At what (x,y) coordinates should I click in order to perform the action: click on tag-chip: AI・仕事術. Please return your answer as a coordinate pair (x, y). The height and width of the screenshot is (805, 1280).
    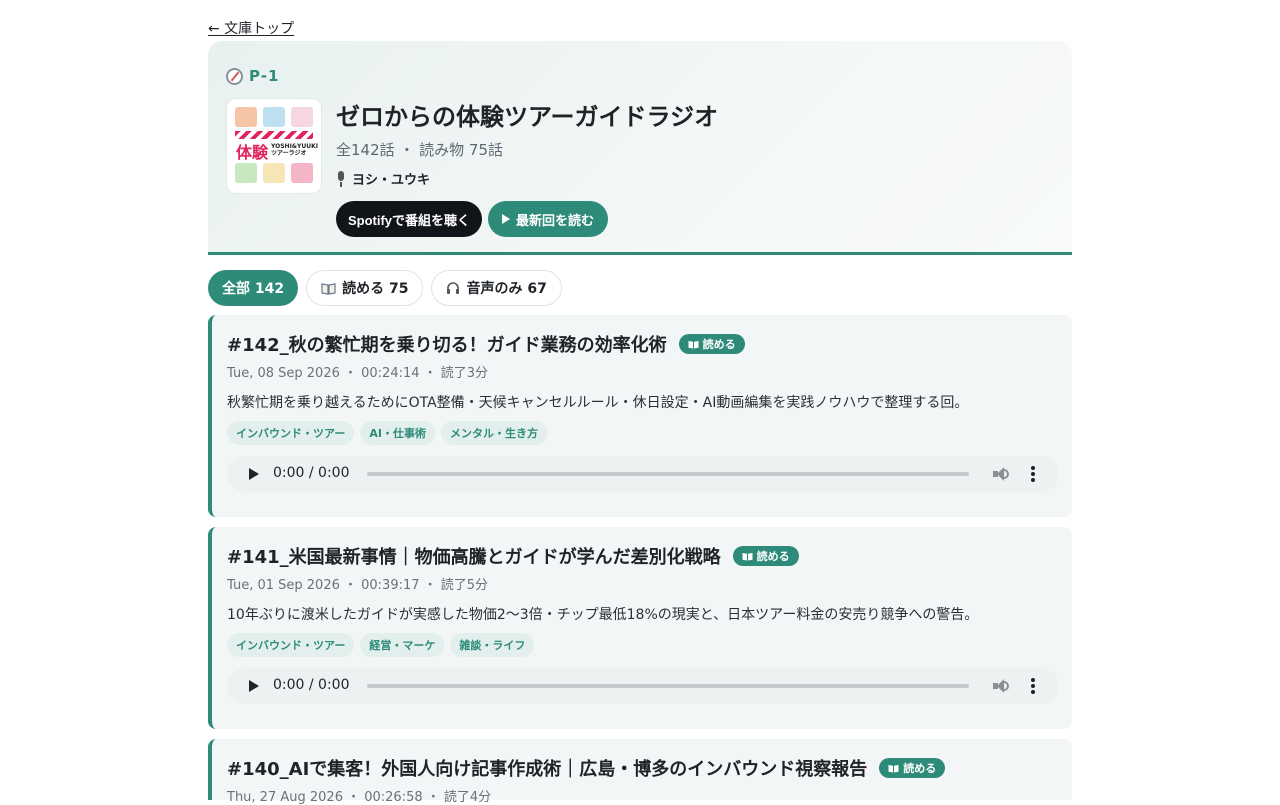
    Looking at the image, I should click on (397, 433).